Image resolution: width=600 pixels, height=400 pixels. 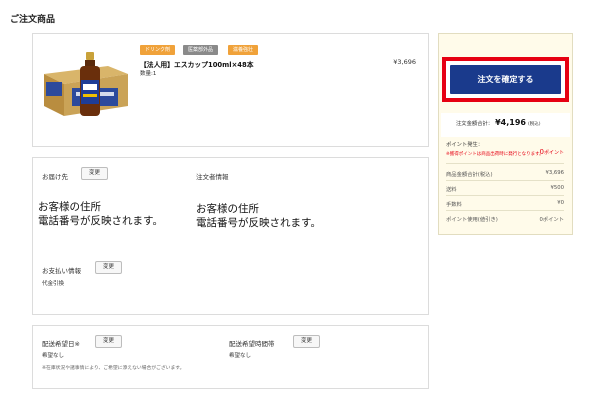 I want to click on delivery-address-line2: 電話番号が反映されます。, so click(x=100, y=221).